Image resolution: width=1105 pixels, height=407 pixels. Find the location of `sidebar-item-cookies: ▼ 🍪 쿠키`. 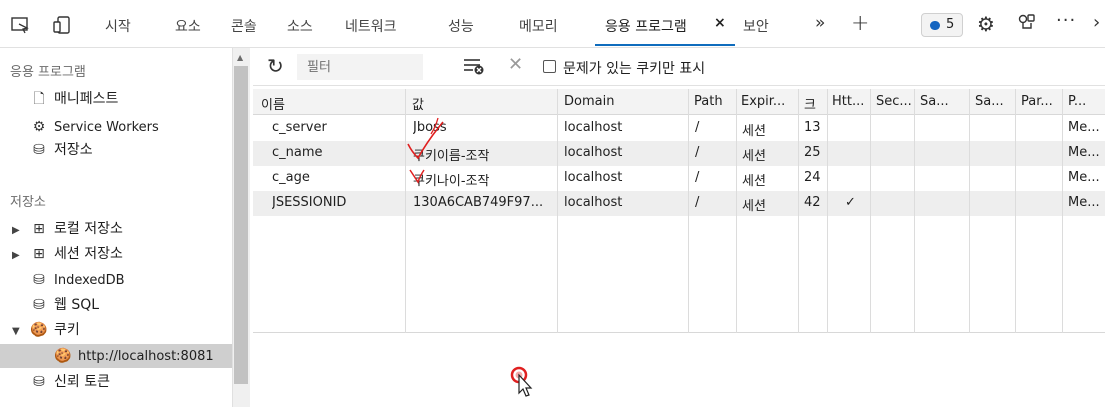

sidebar-item-cookies: ▼ 🍪 쿠키 is located at coordinates (46, 330).